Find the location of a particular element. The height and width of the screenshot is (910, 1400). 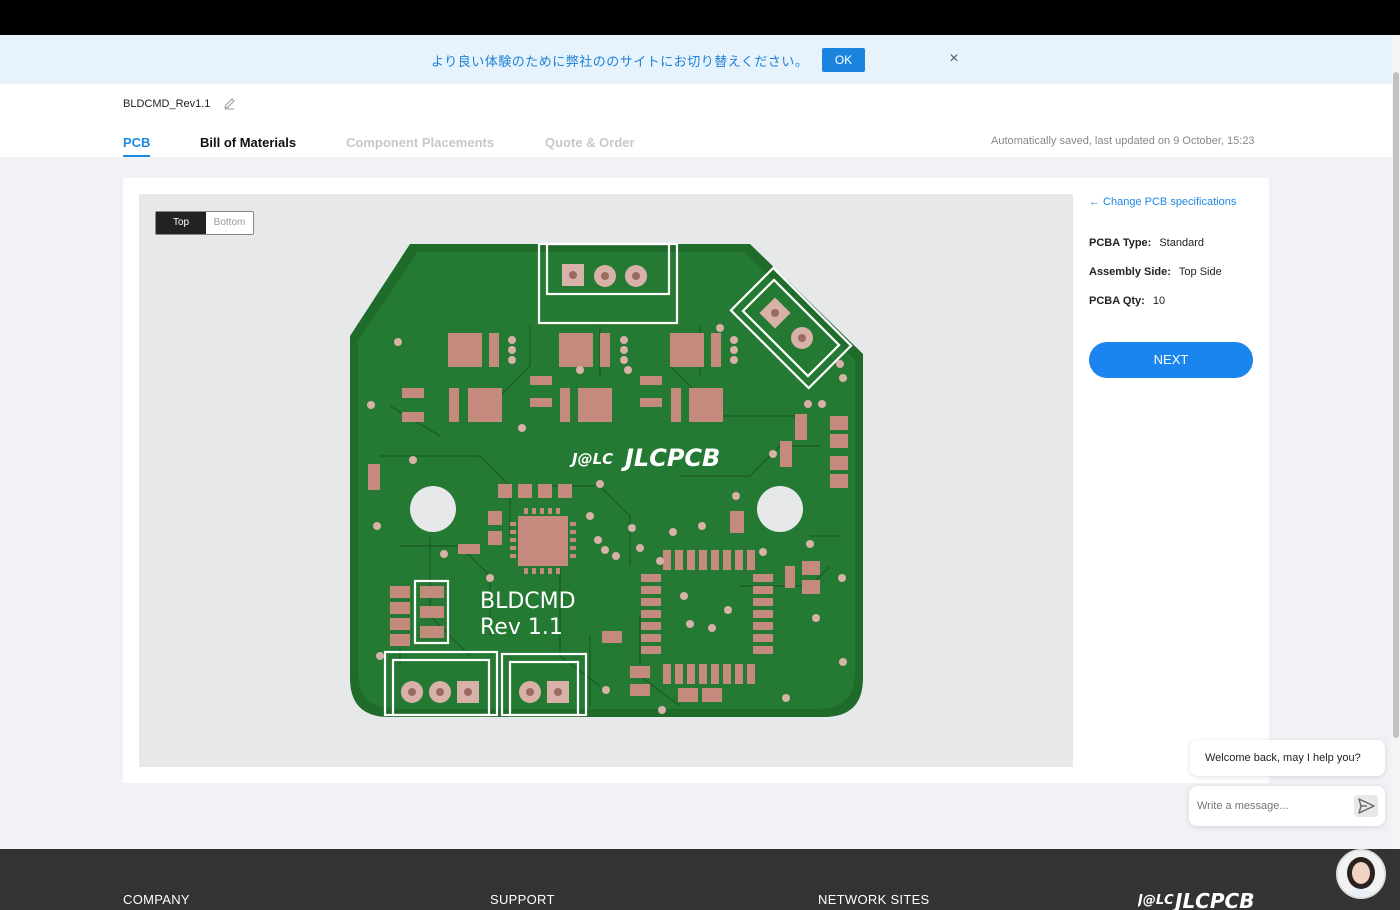

edit-pencil-icon is located at coordinates (229, 103).